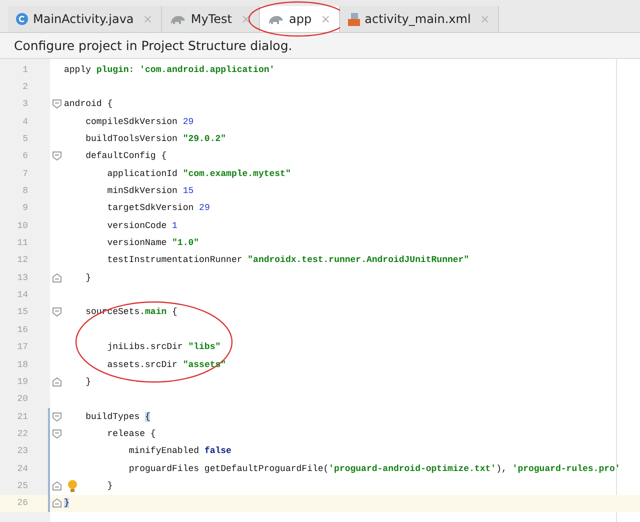  What do you see at coordinates (25, 191) in the screenshot?
I see `line-number: 8` at bounding box center [25, 191].